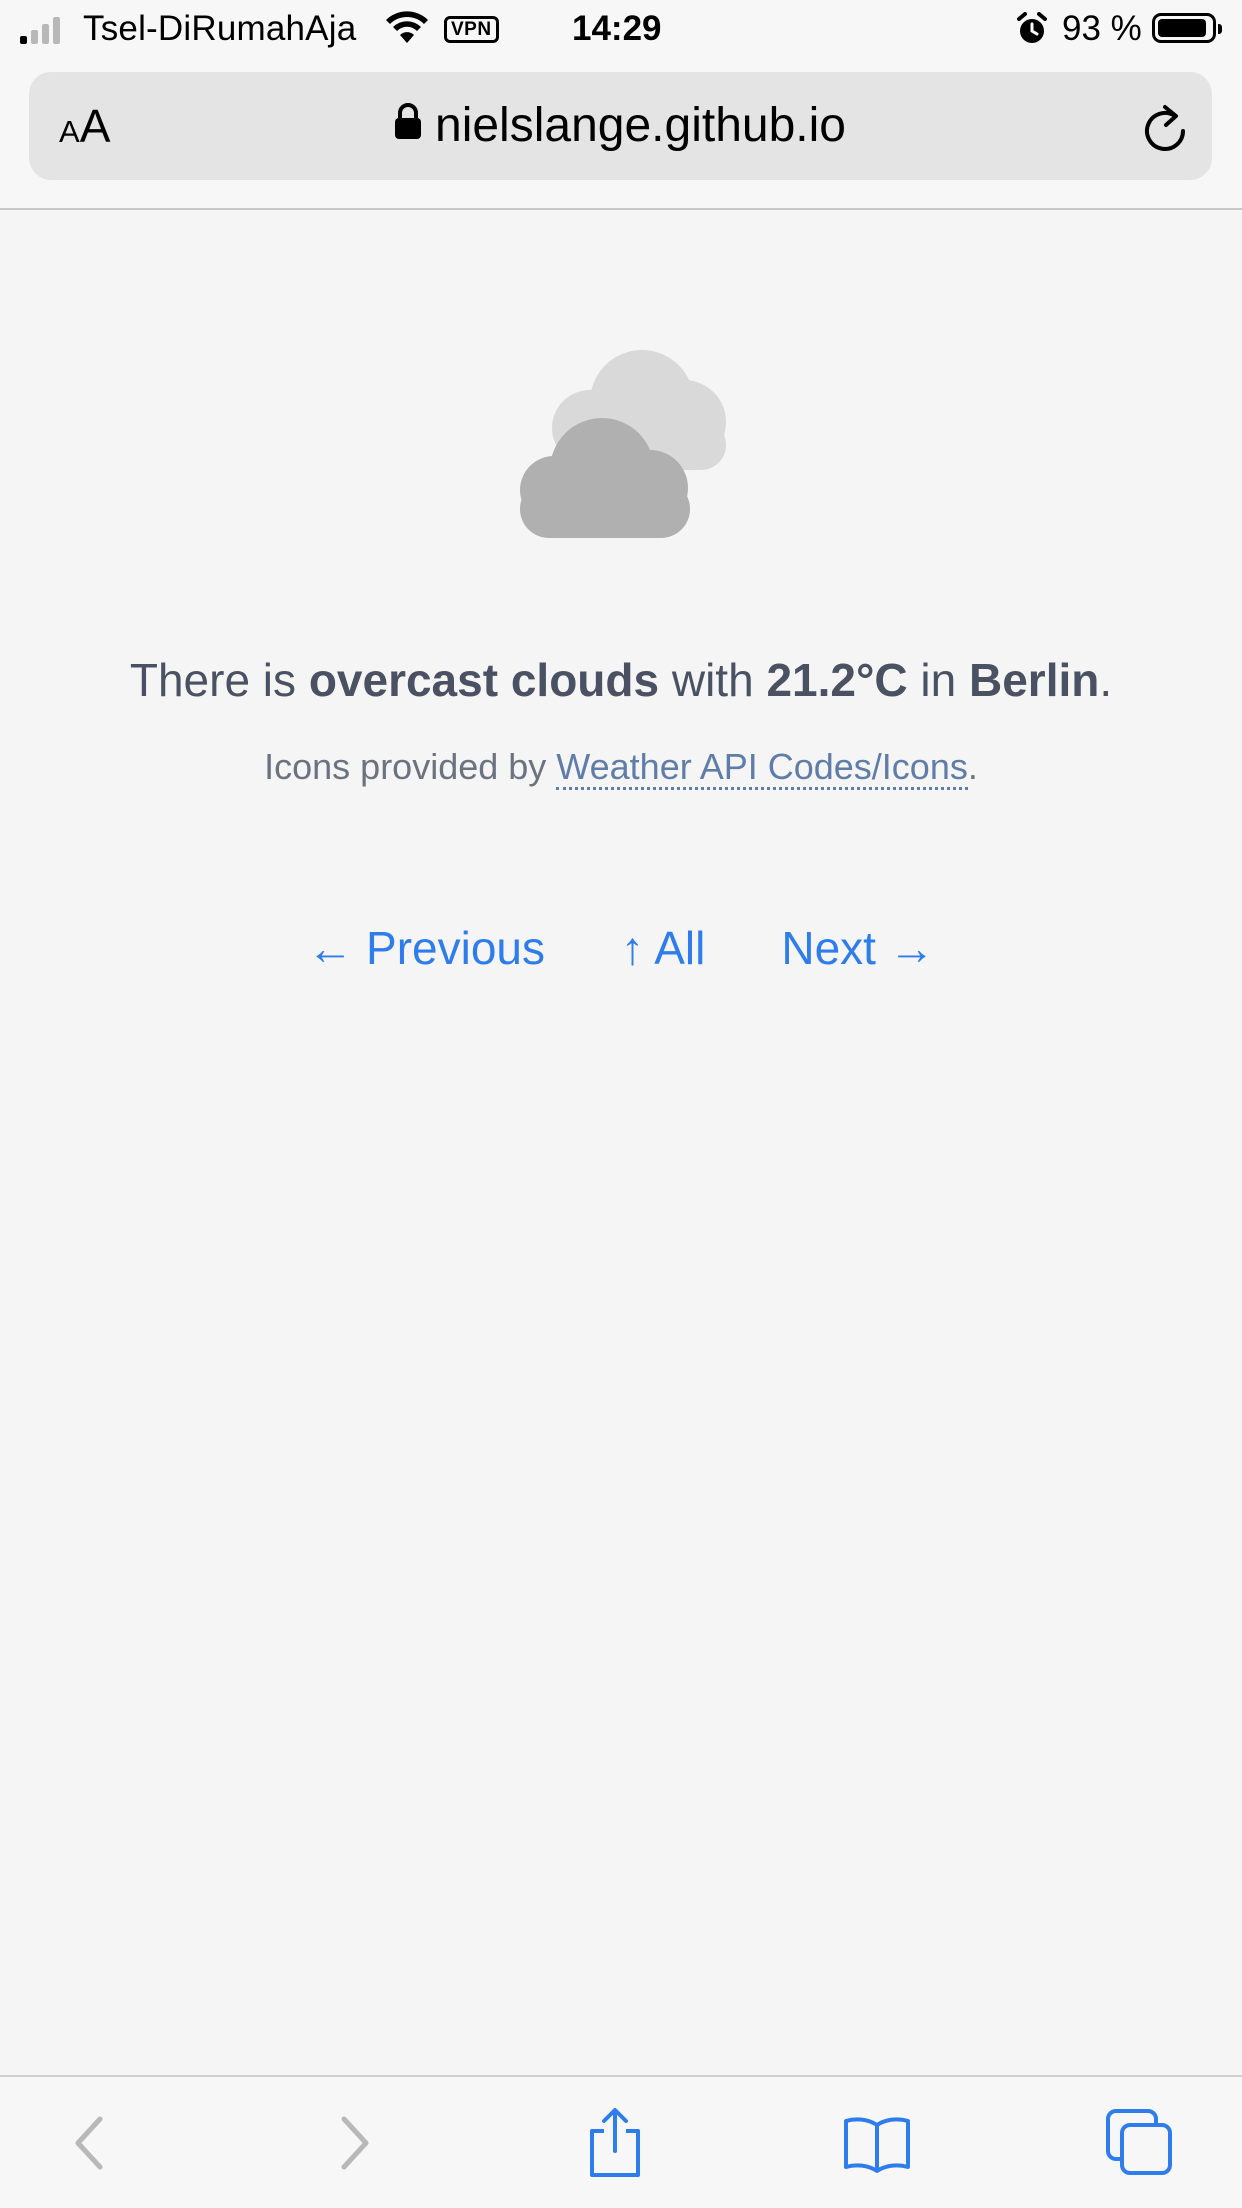  I want to click on vpn-badge: VPN, so click(471, 29).